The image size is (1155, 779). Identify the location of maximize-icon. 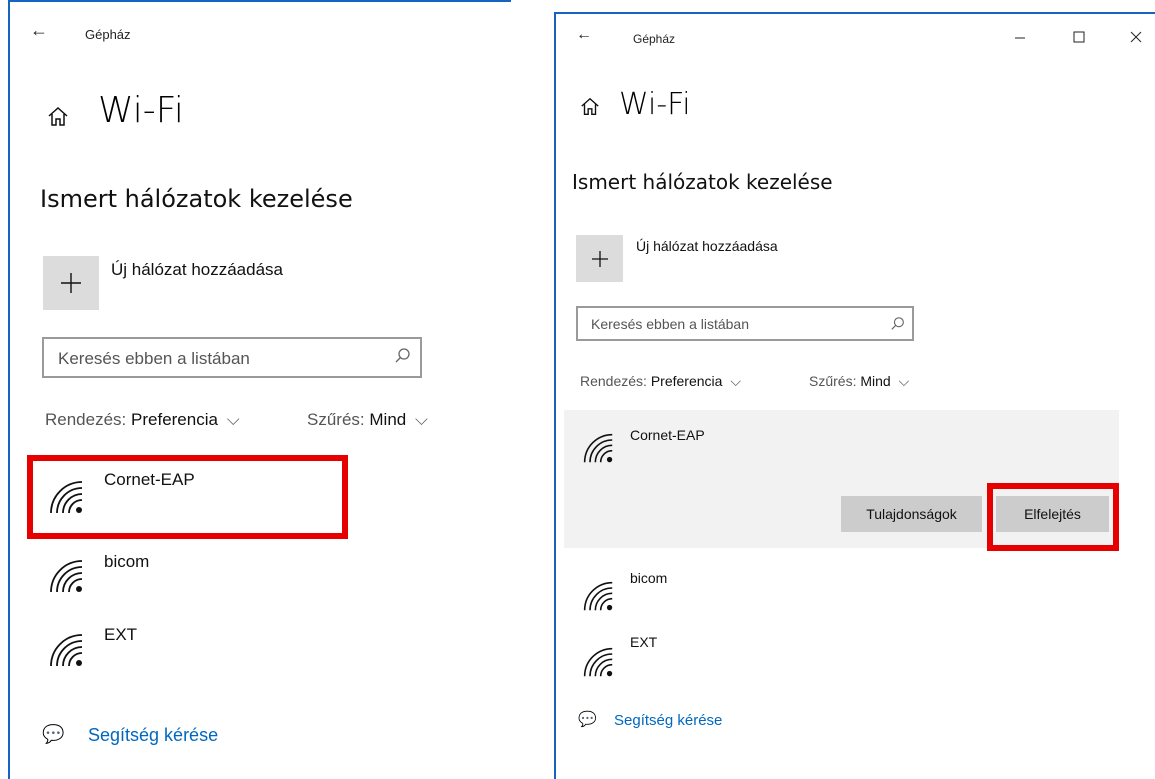
(1079, 37).